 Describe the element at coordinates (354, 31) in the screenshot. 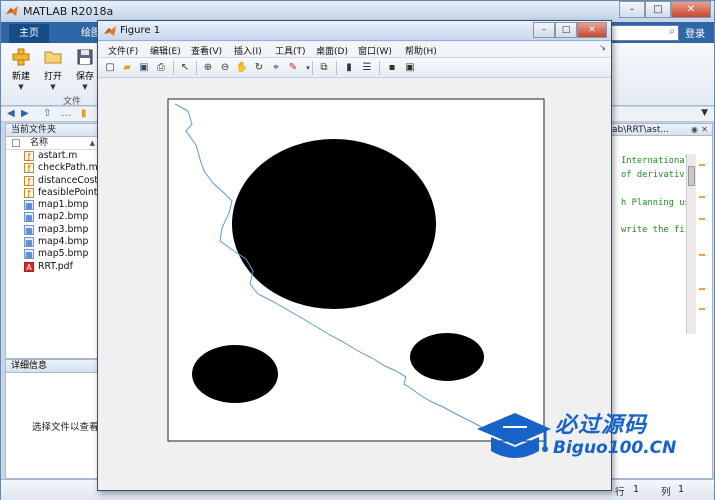

I see `figure-titlebar: Figure 1 – □ ✕` at that location.